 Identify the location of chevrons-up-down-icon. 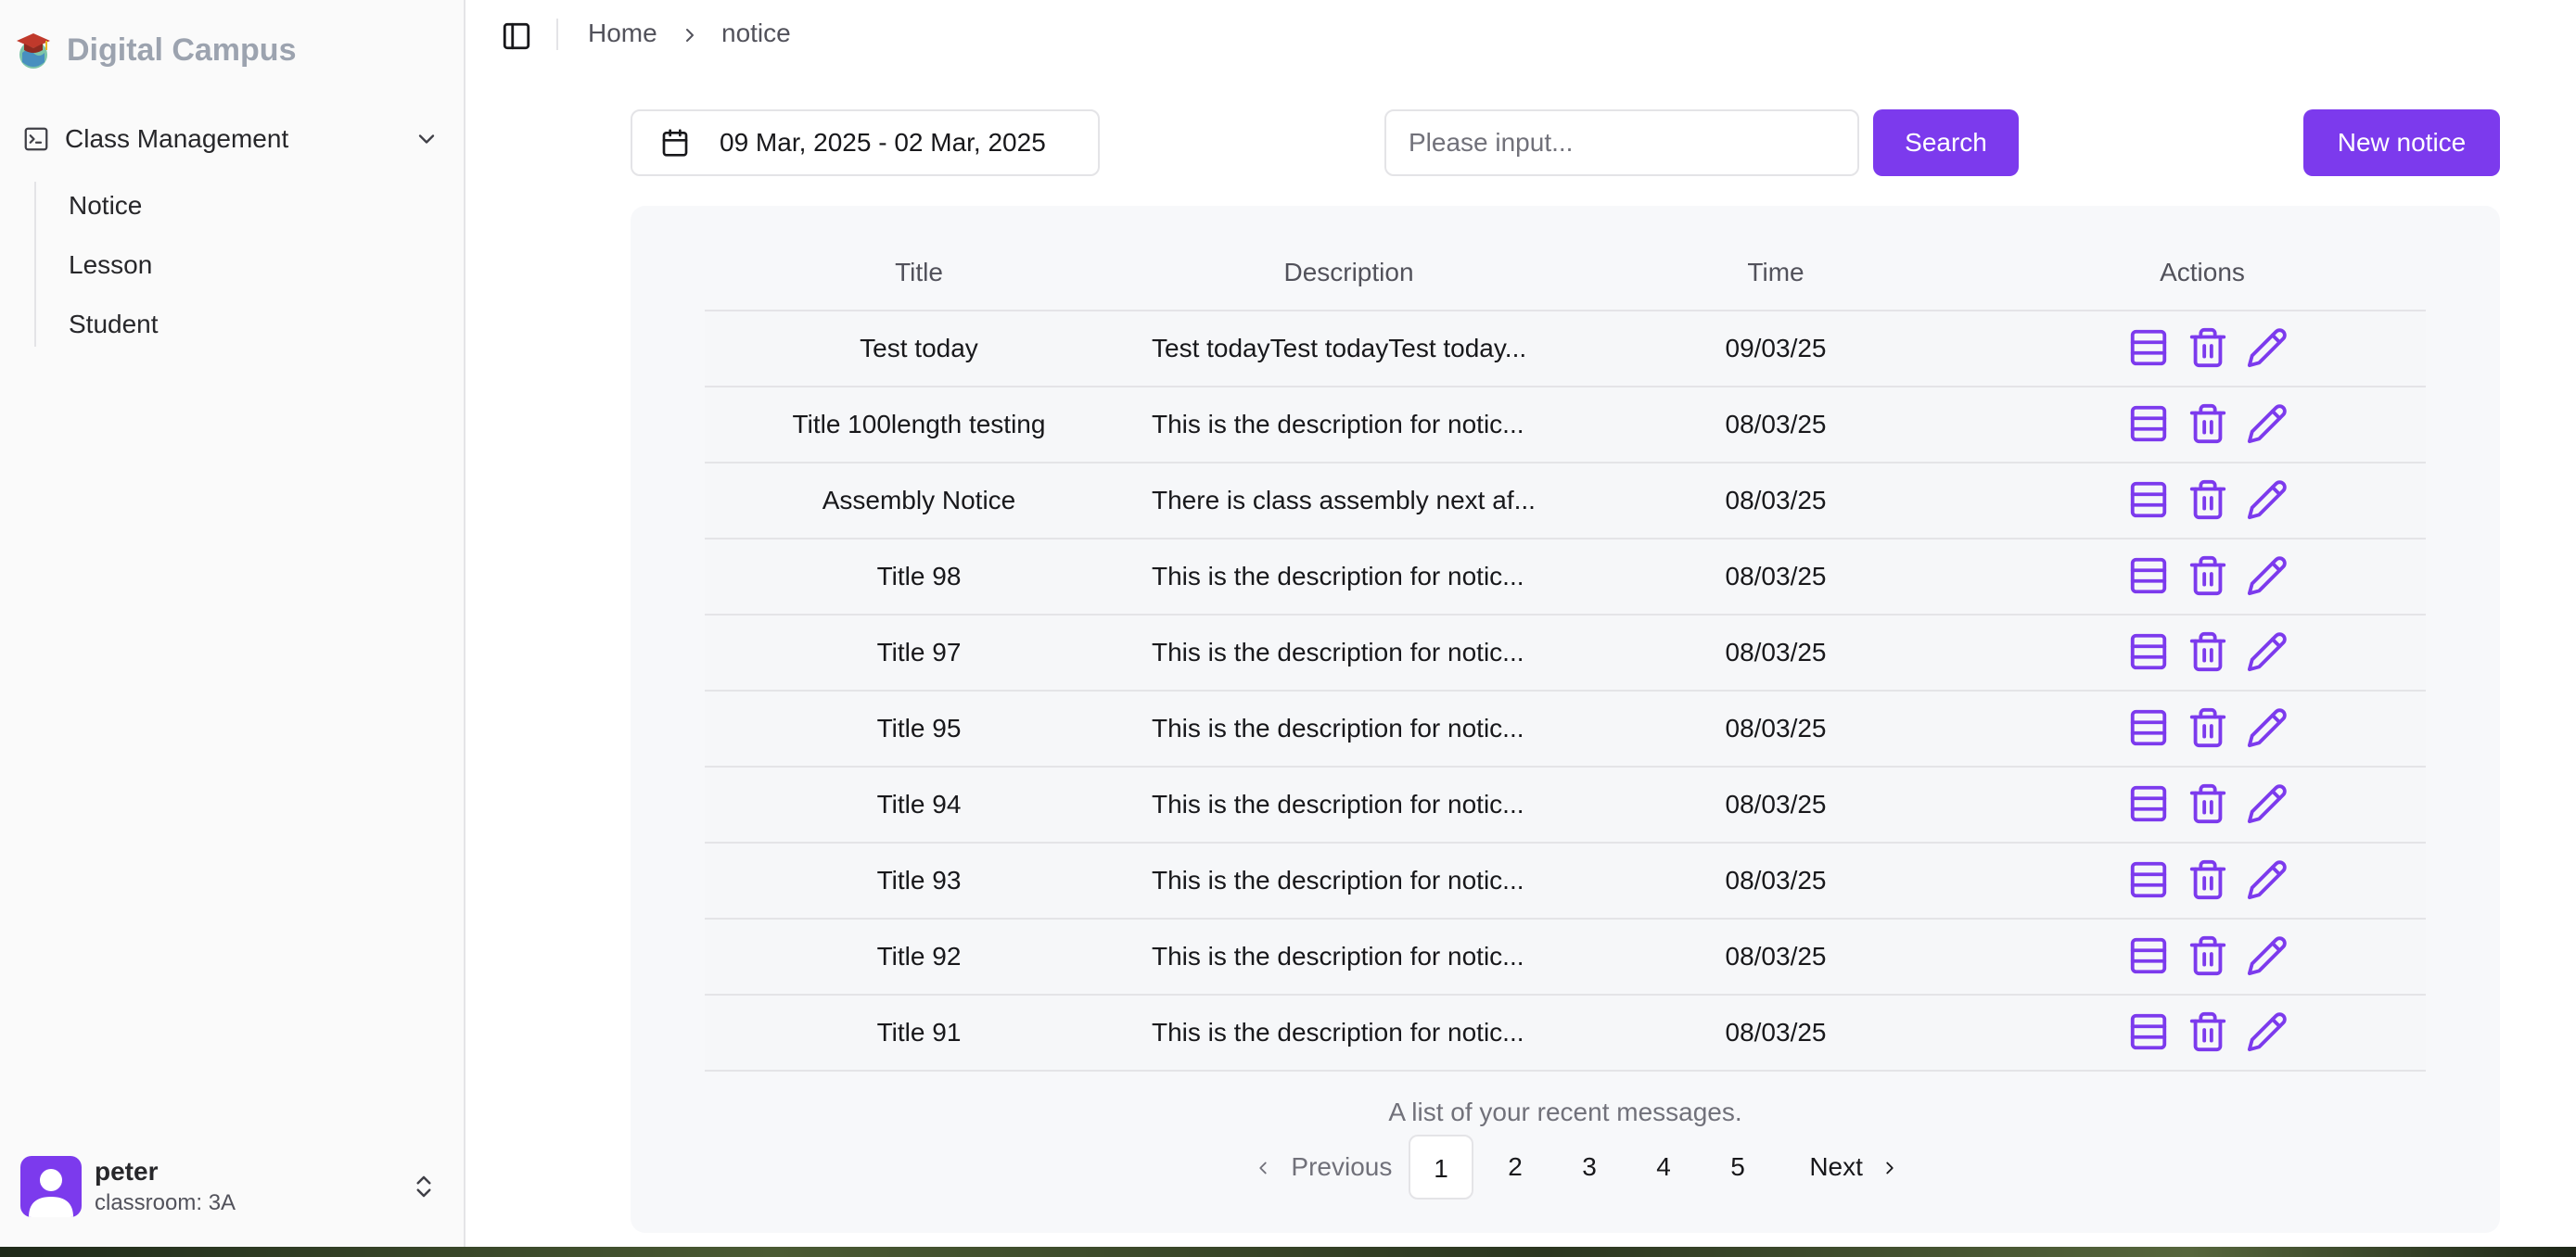
(423, 1186).